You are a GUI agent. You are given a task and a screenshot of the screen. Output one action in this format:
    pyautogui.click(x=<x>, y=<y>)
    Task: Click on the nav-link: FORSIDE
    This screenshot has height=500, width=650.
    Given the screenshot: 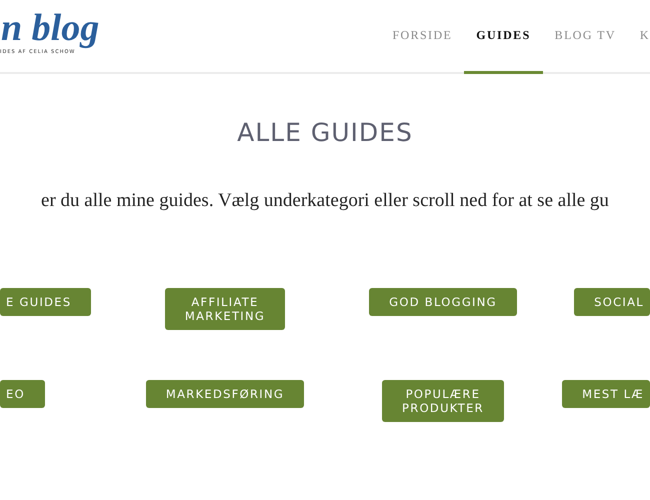 What is the action you would take?
    pyautogui.click(x=422, y=37)
    